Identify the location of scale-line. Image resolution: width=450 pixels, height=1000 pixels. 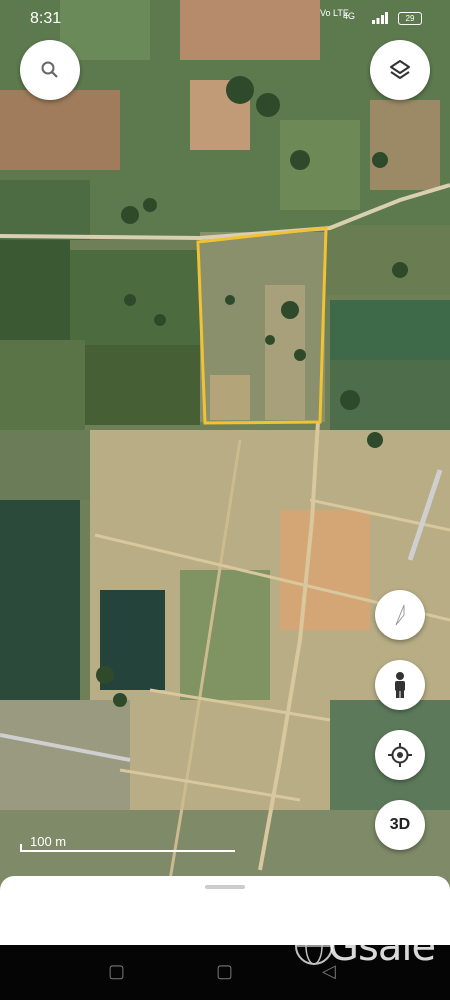
(127, 851).